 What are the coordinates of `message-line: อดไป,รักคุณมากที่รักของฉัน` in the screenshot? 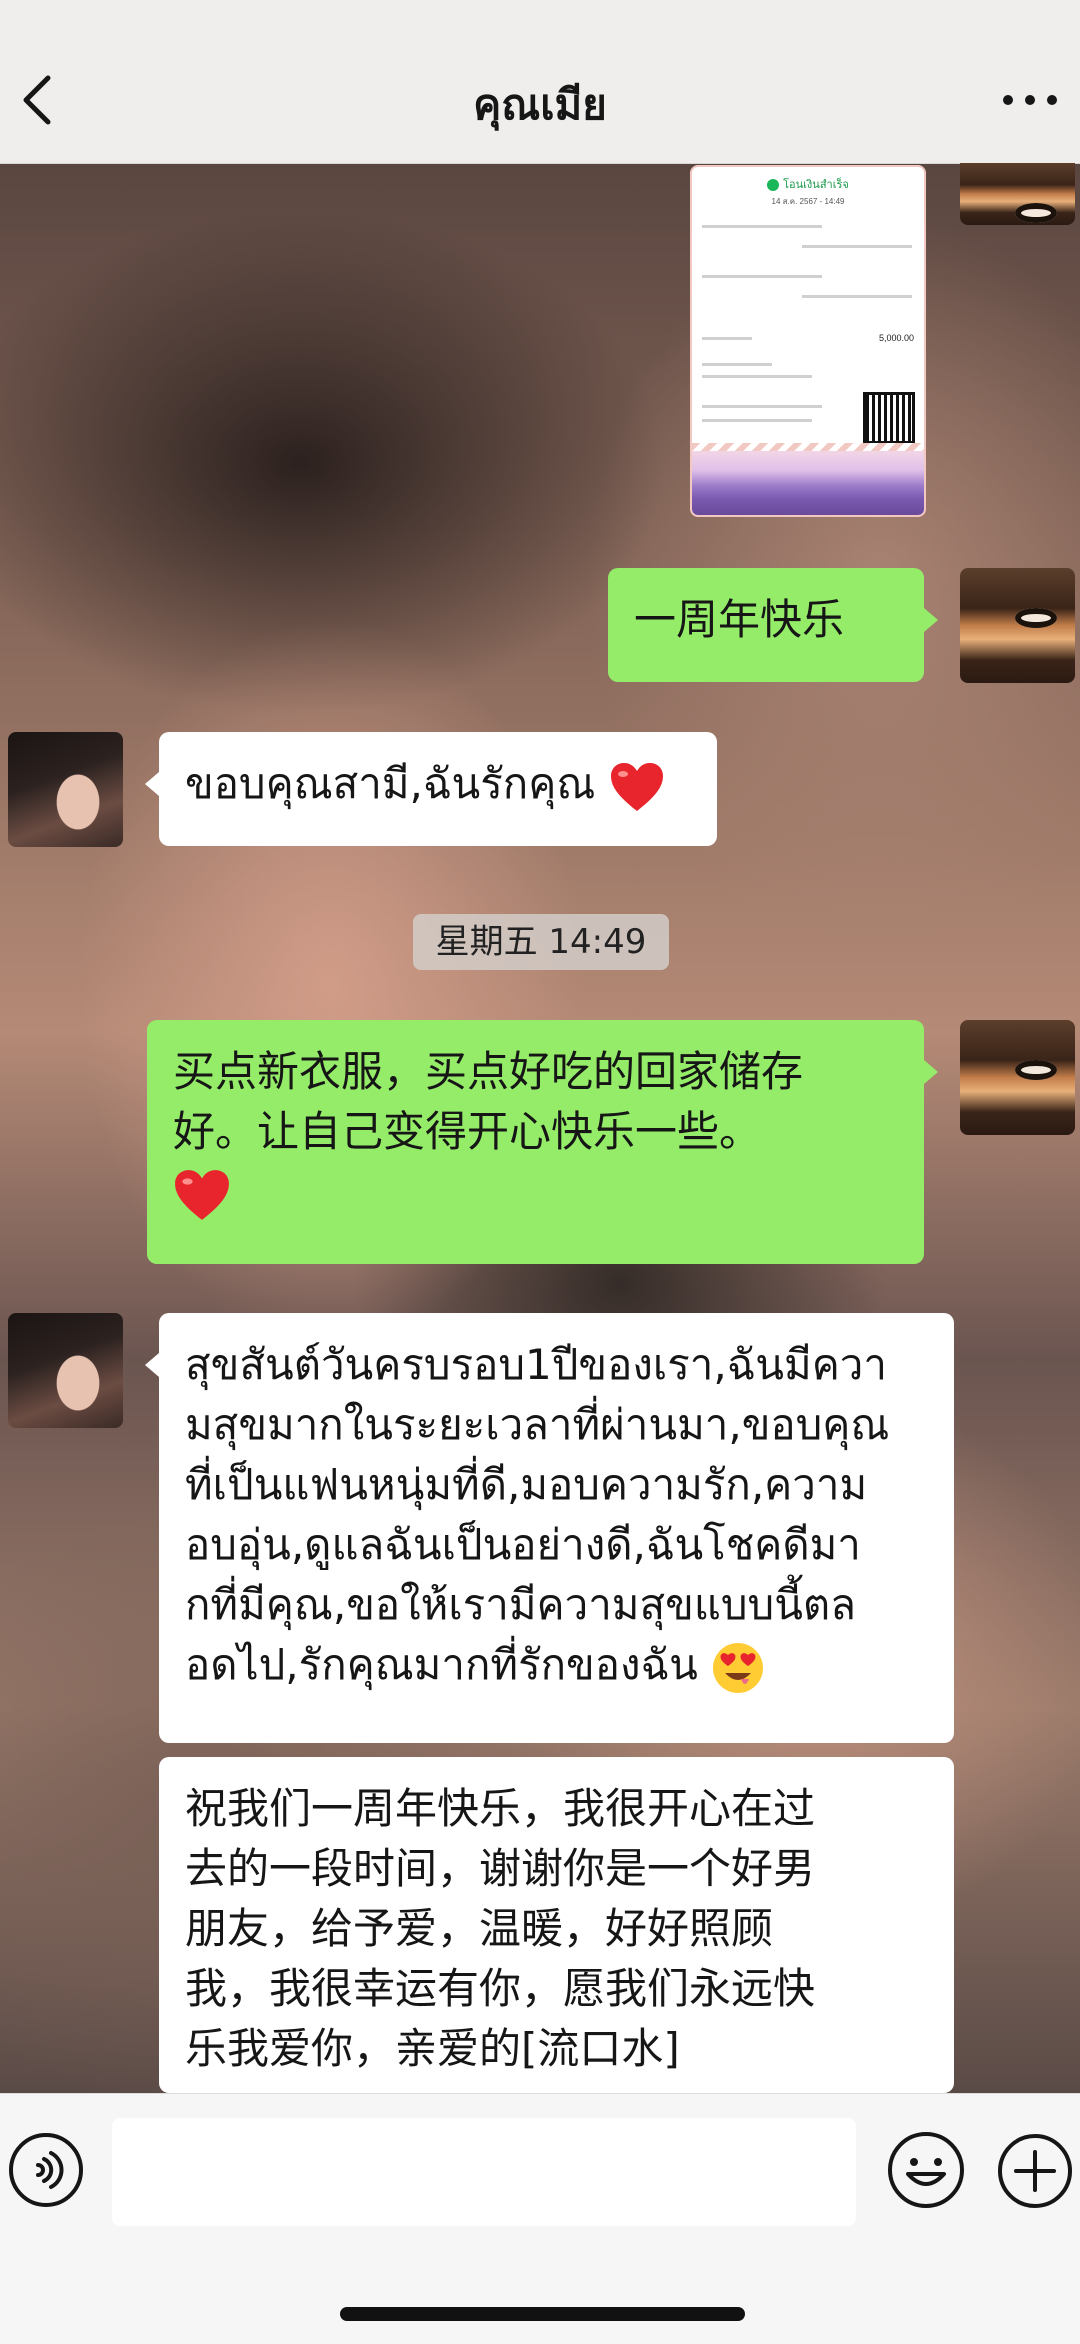 It's located at (441, 1664).